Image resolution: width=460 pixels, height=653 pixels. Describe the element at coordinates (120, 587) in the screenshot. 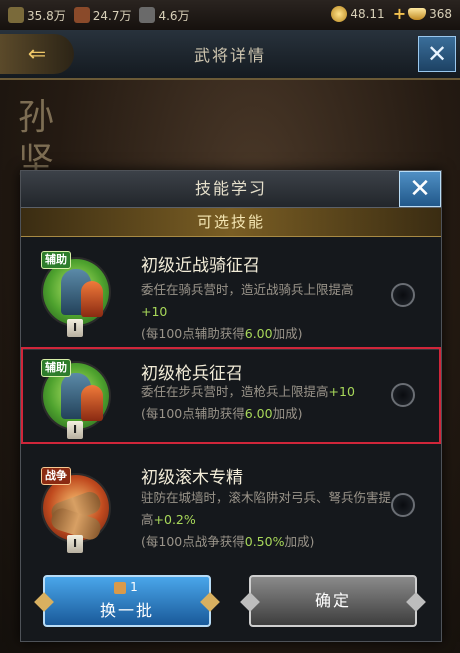

I see `scroll-icon` at that location.